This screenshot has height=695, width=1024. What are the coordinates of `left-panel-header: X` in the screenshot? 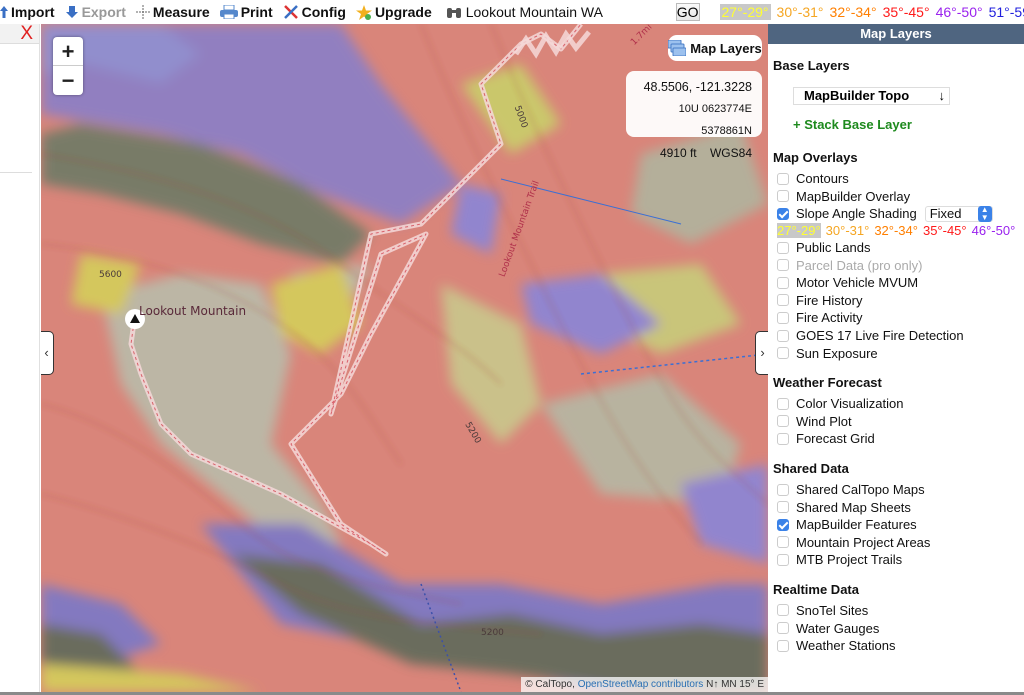 It's located at (19, 34).